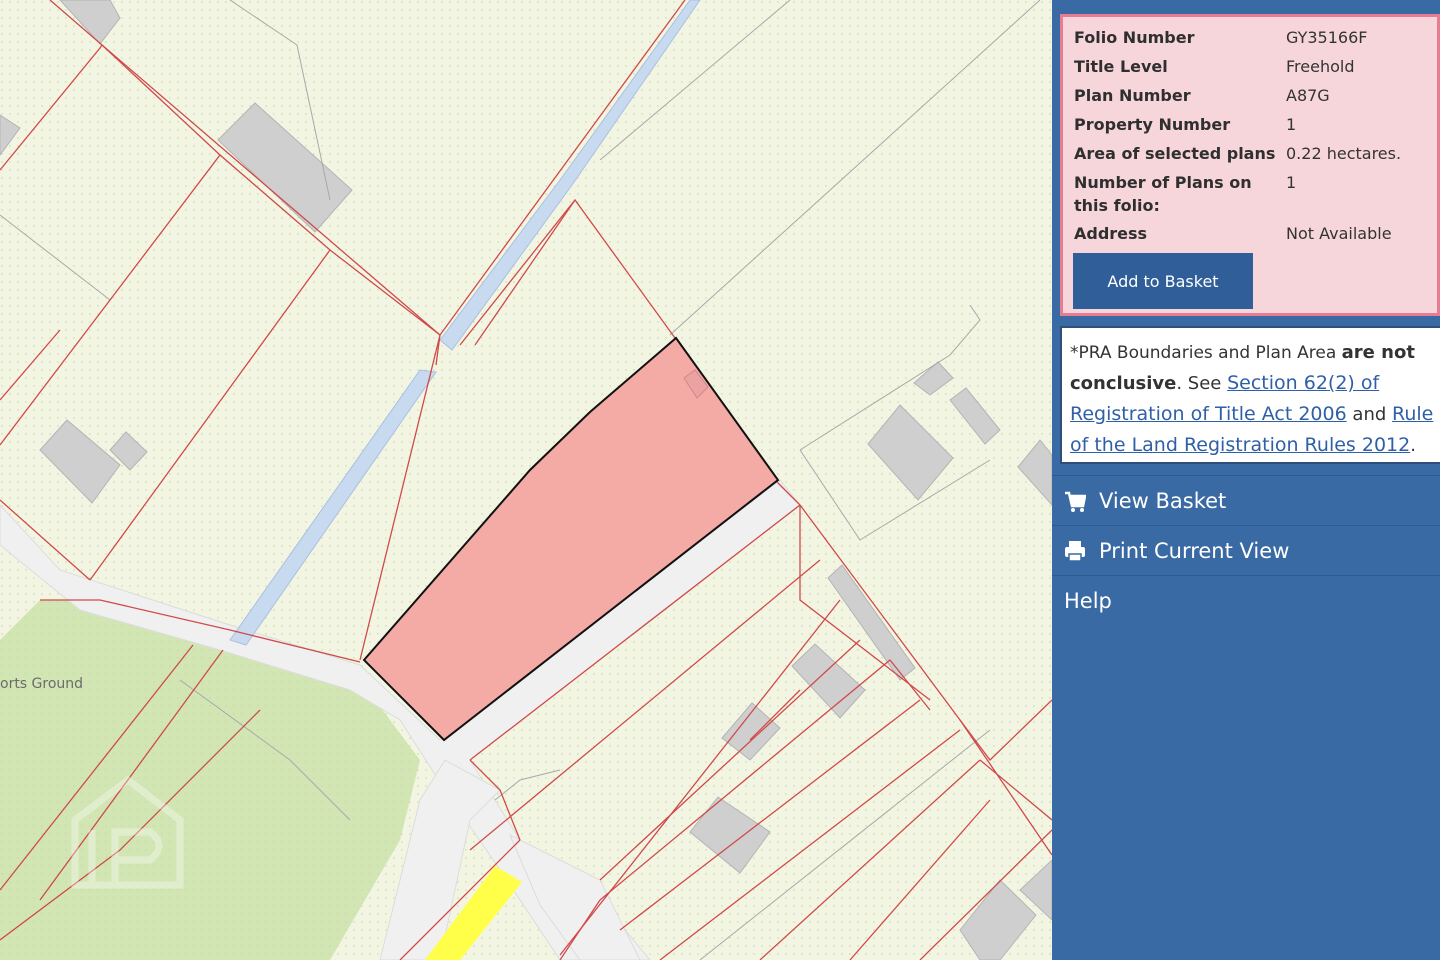 The height and width of the screenshot is (960, 1440). I want to click on info-value: GY35166F, so click(1327, 37).